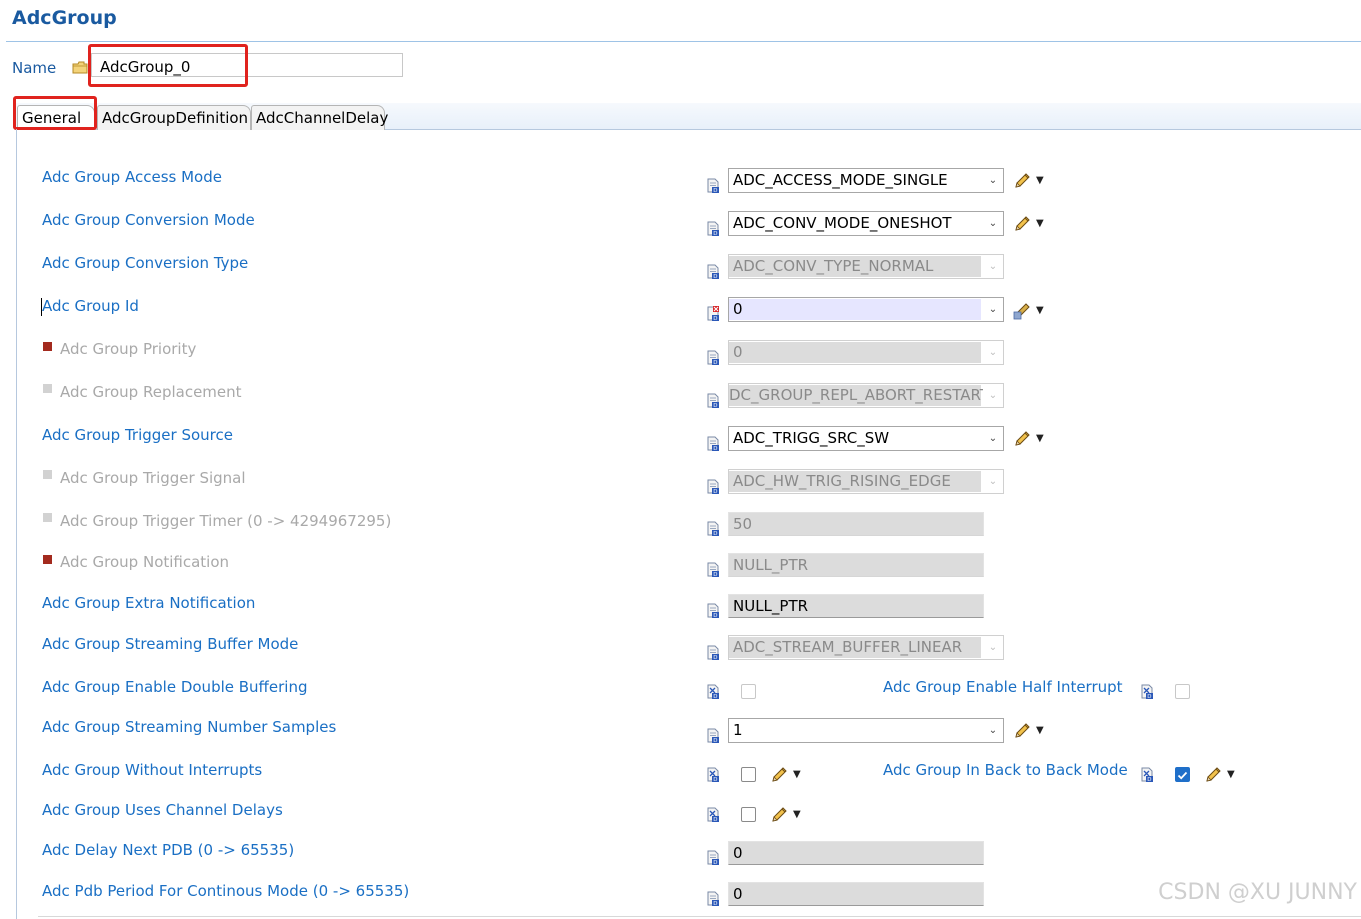  Describe the element at coordinates (738, 352) in the screenshot. I see `priority-value: 0` at that location.